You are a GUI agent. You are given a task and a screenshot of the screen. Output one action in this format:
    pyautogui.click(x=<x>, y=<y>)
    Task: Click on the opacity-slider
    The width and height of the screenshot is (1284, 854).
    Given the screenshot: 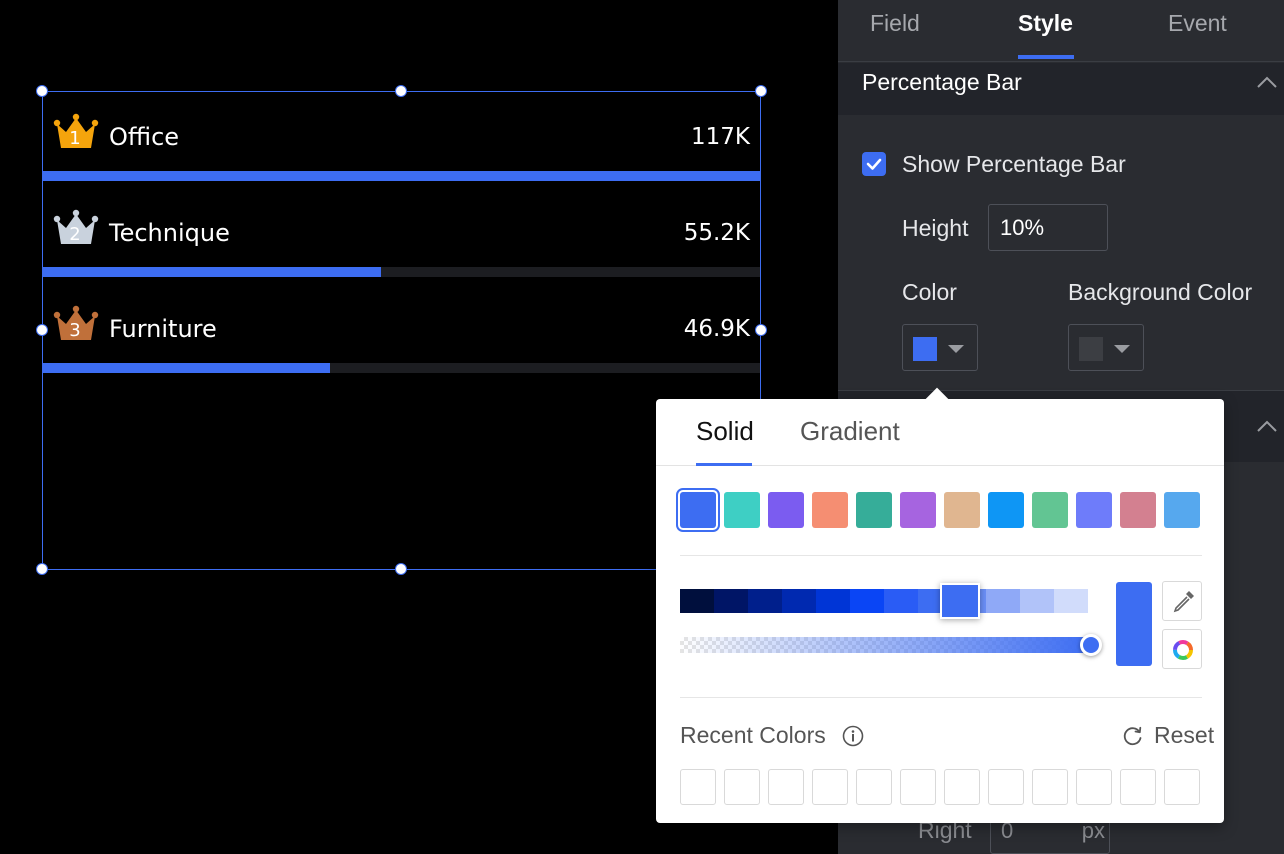 What is the action you would take?
    pyautogui.click(x=885, y=645)
    